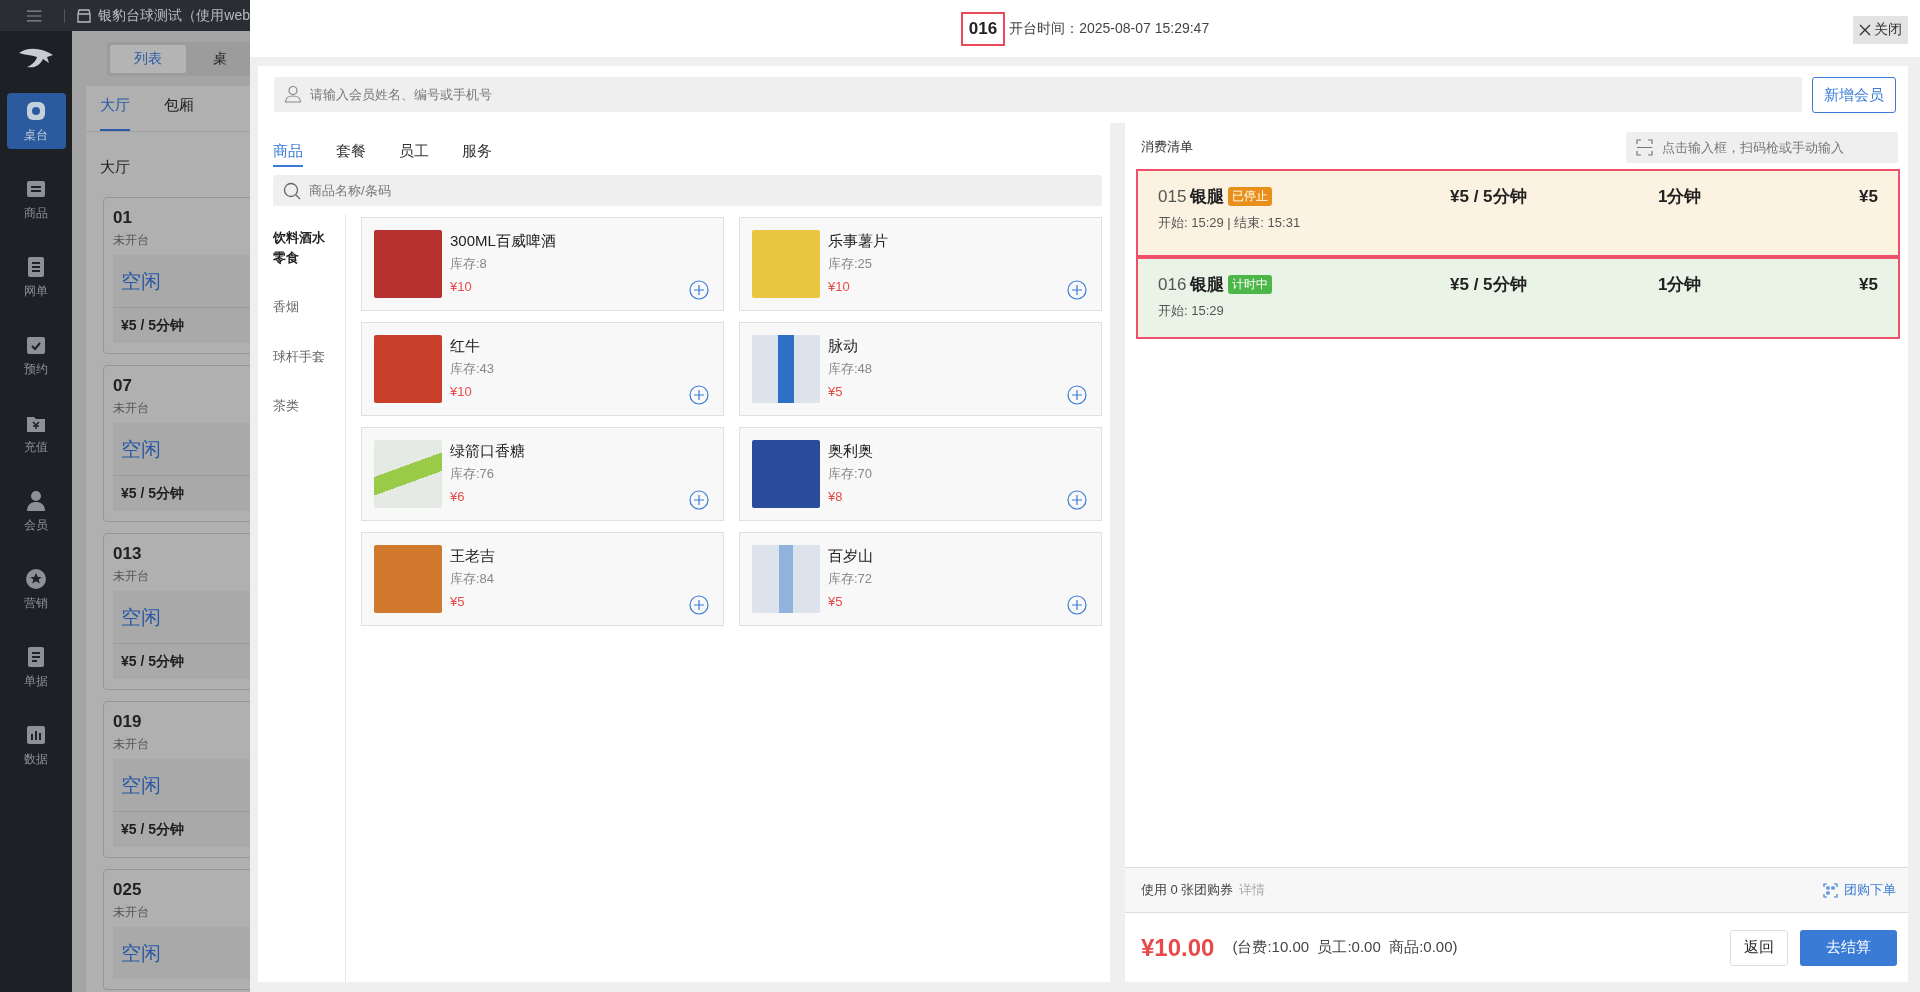 This screenshot has height=992, width=1920. What do you see at coordinates (301, 406) in the screenshot?
I see `category-item: 茶类` at bounding box center [301, 406].